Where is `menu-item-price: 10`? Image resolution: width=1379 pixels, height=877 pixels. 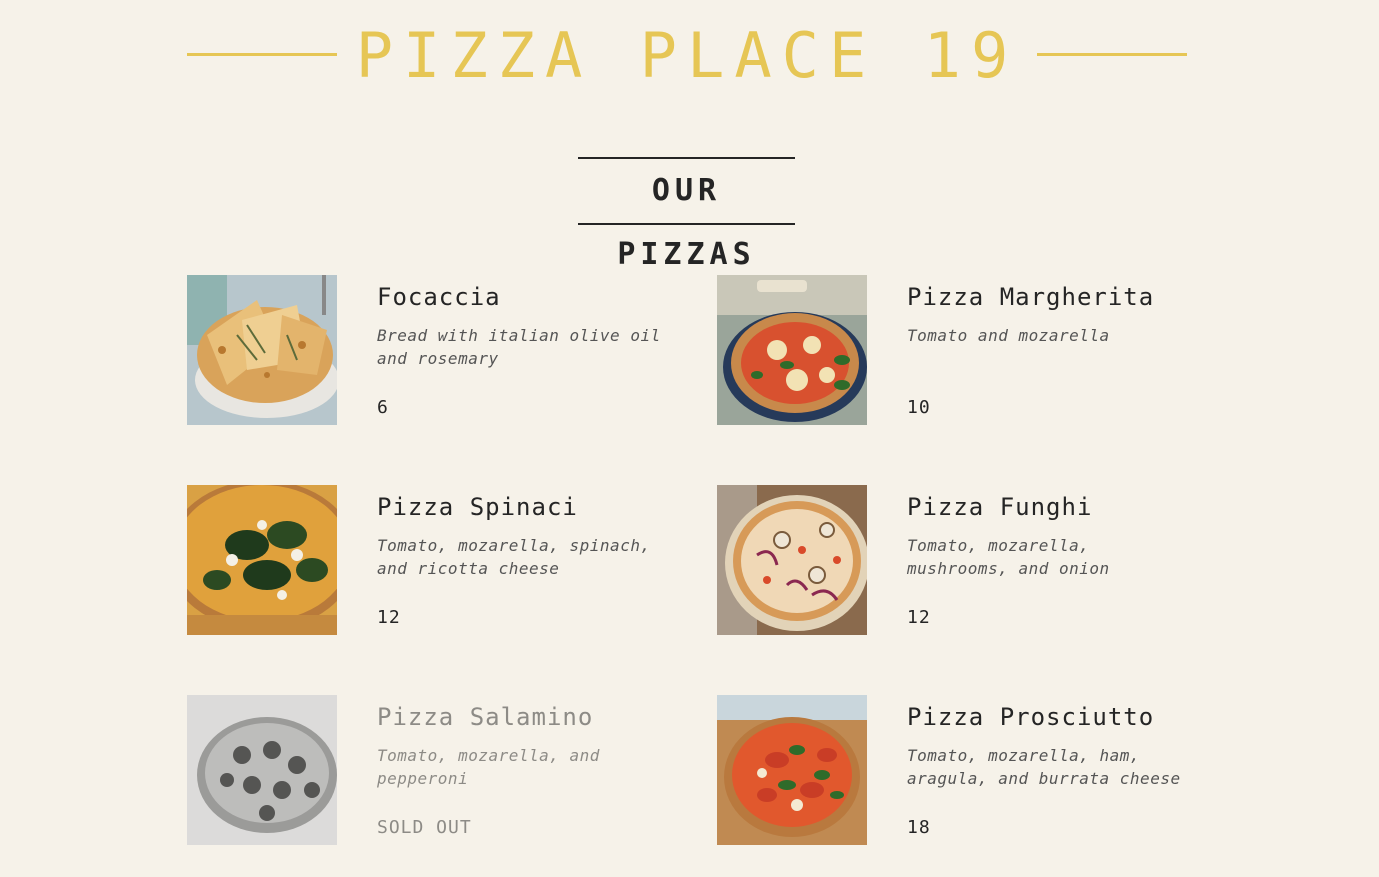 menu-item-price: 10 is located at coordinates (919, 407).